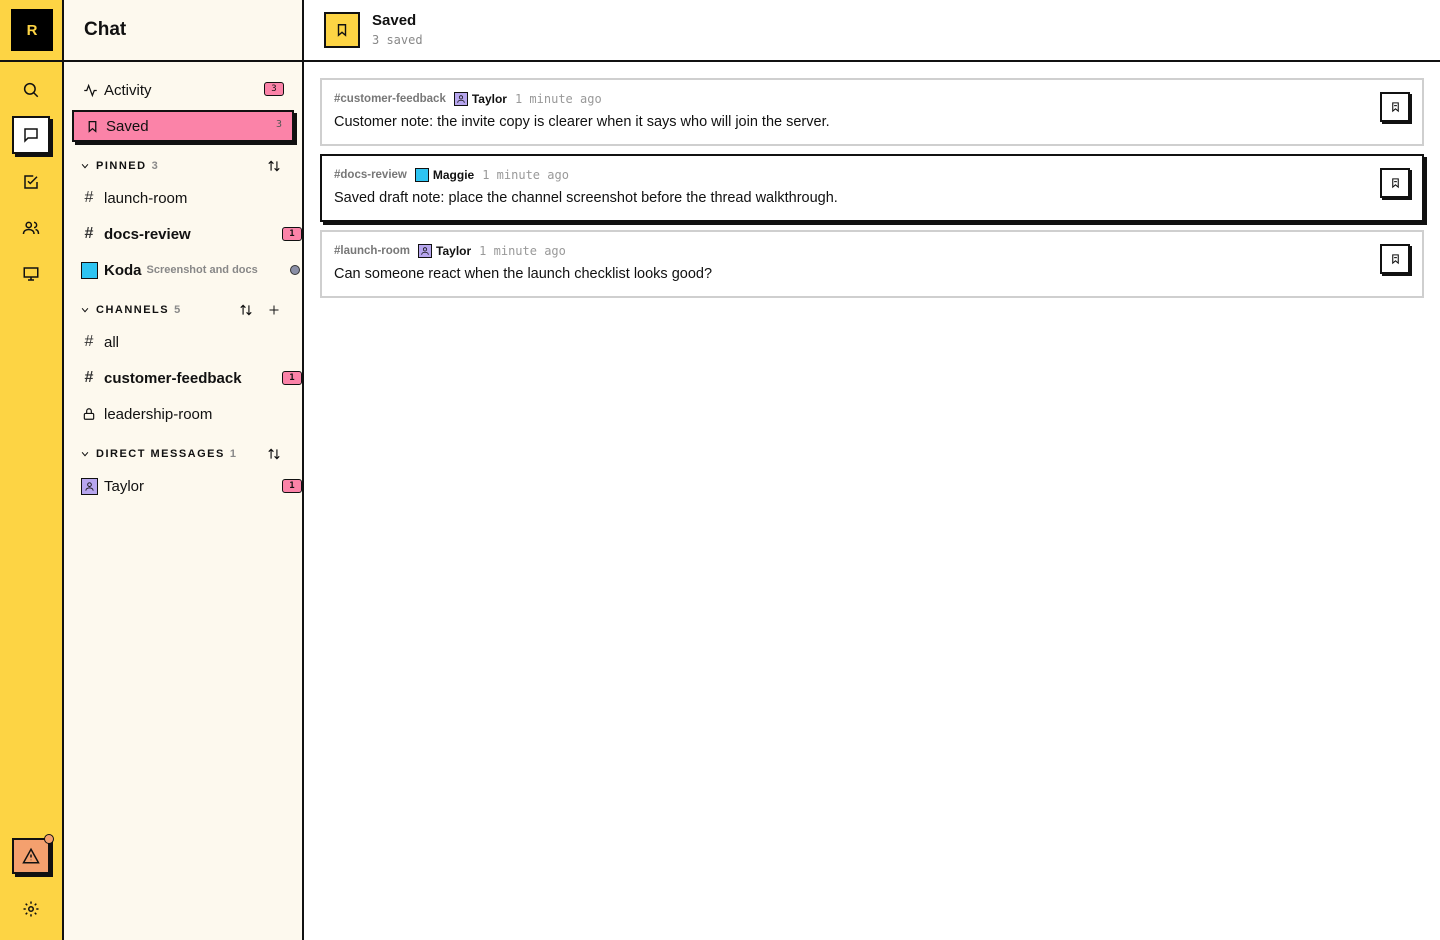 This screenshot has width=1440, height=940. What do you see at coordinates (370, 175) in the screenshot?
I see `channel-link: #docs-review` at bounding box center [370, 175].